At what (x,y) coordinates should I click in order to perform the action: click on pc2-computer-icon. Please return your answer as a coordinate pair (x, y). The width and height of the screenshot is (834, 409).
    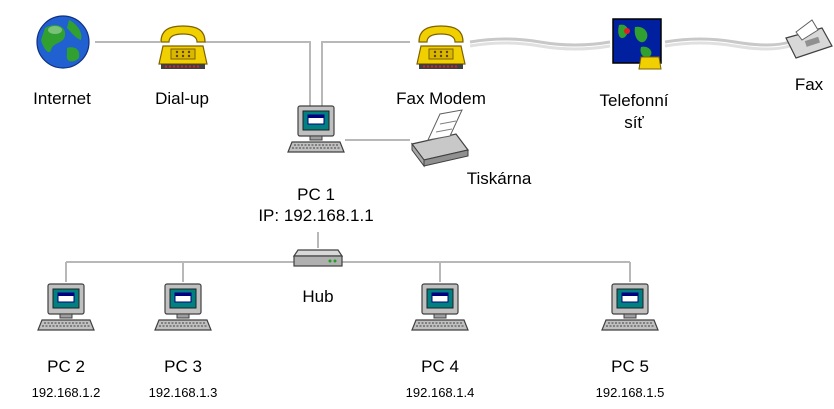
    Looking at the image, I should click on (66, 307).